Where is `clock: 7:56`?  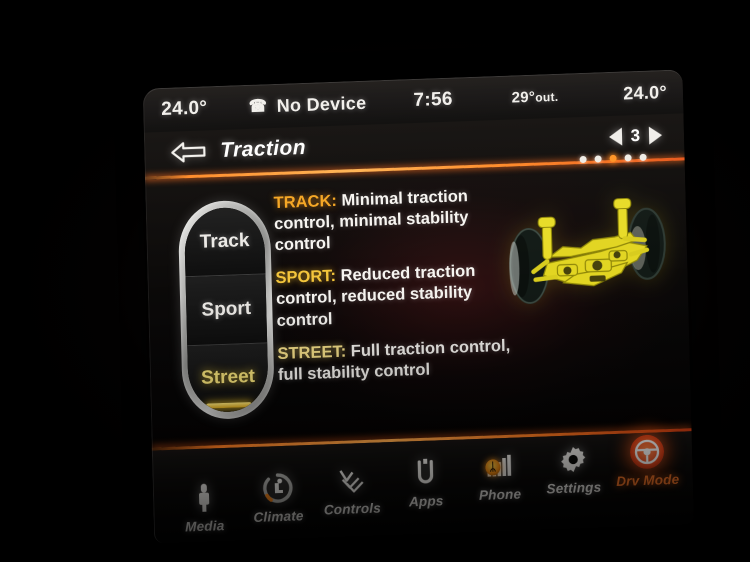
clock: 7:56 is located at coordinates (433, 100).